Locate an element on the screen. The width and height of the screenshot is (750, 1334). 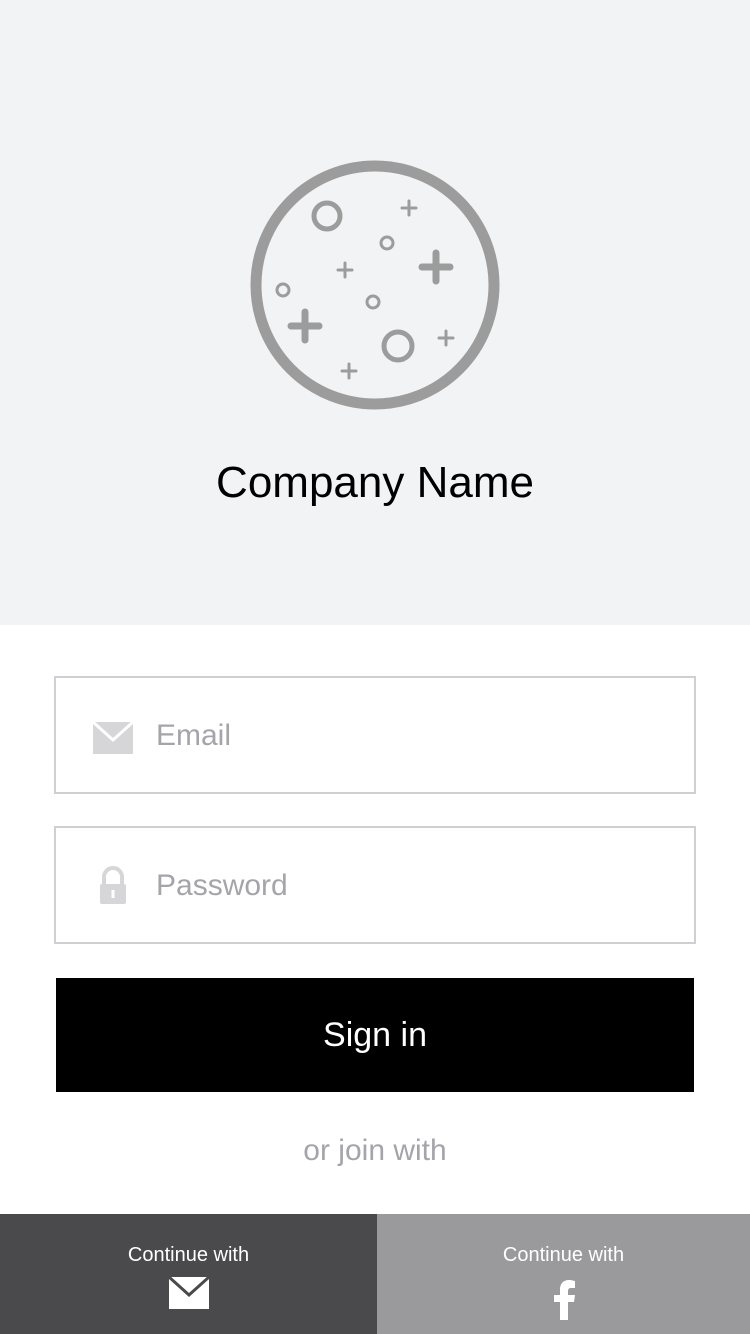
email-input is located at coordinates (416, 736).